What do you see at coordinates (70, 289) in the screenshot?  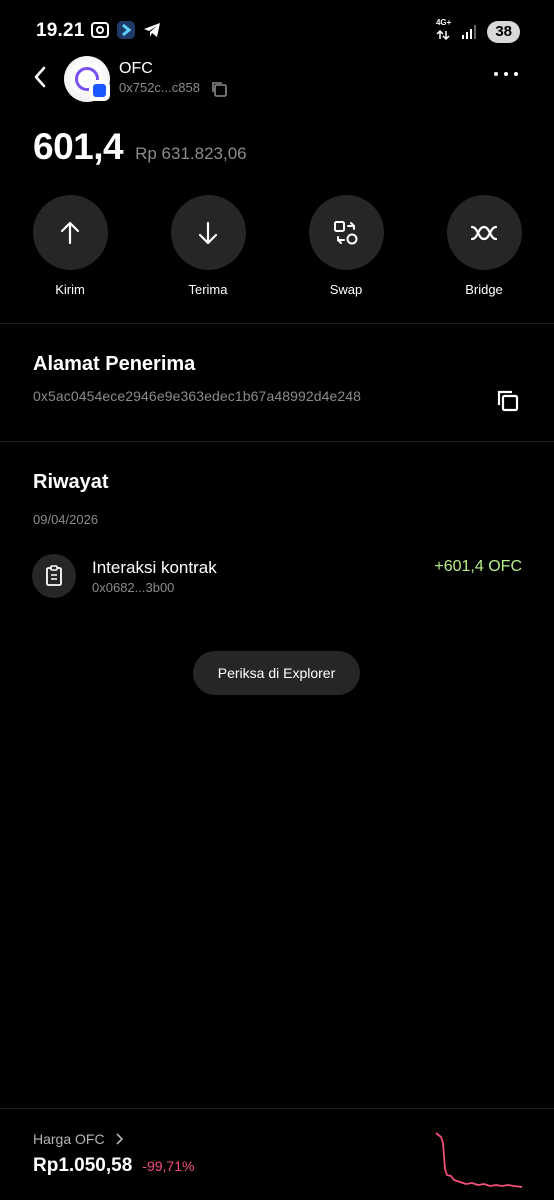 I see `send-label: Kirim` at bounding box center [70, 289].